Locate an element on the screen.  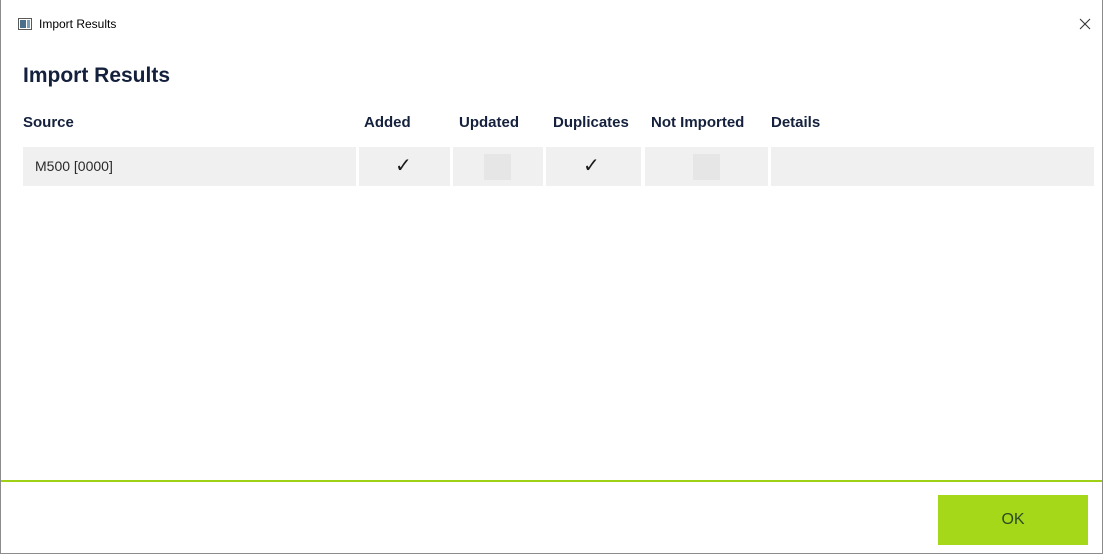
cell-duplicates: ✓ is located at coordinates (593, 166).